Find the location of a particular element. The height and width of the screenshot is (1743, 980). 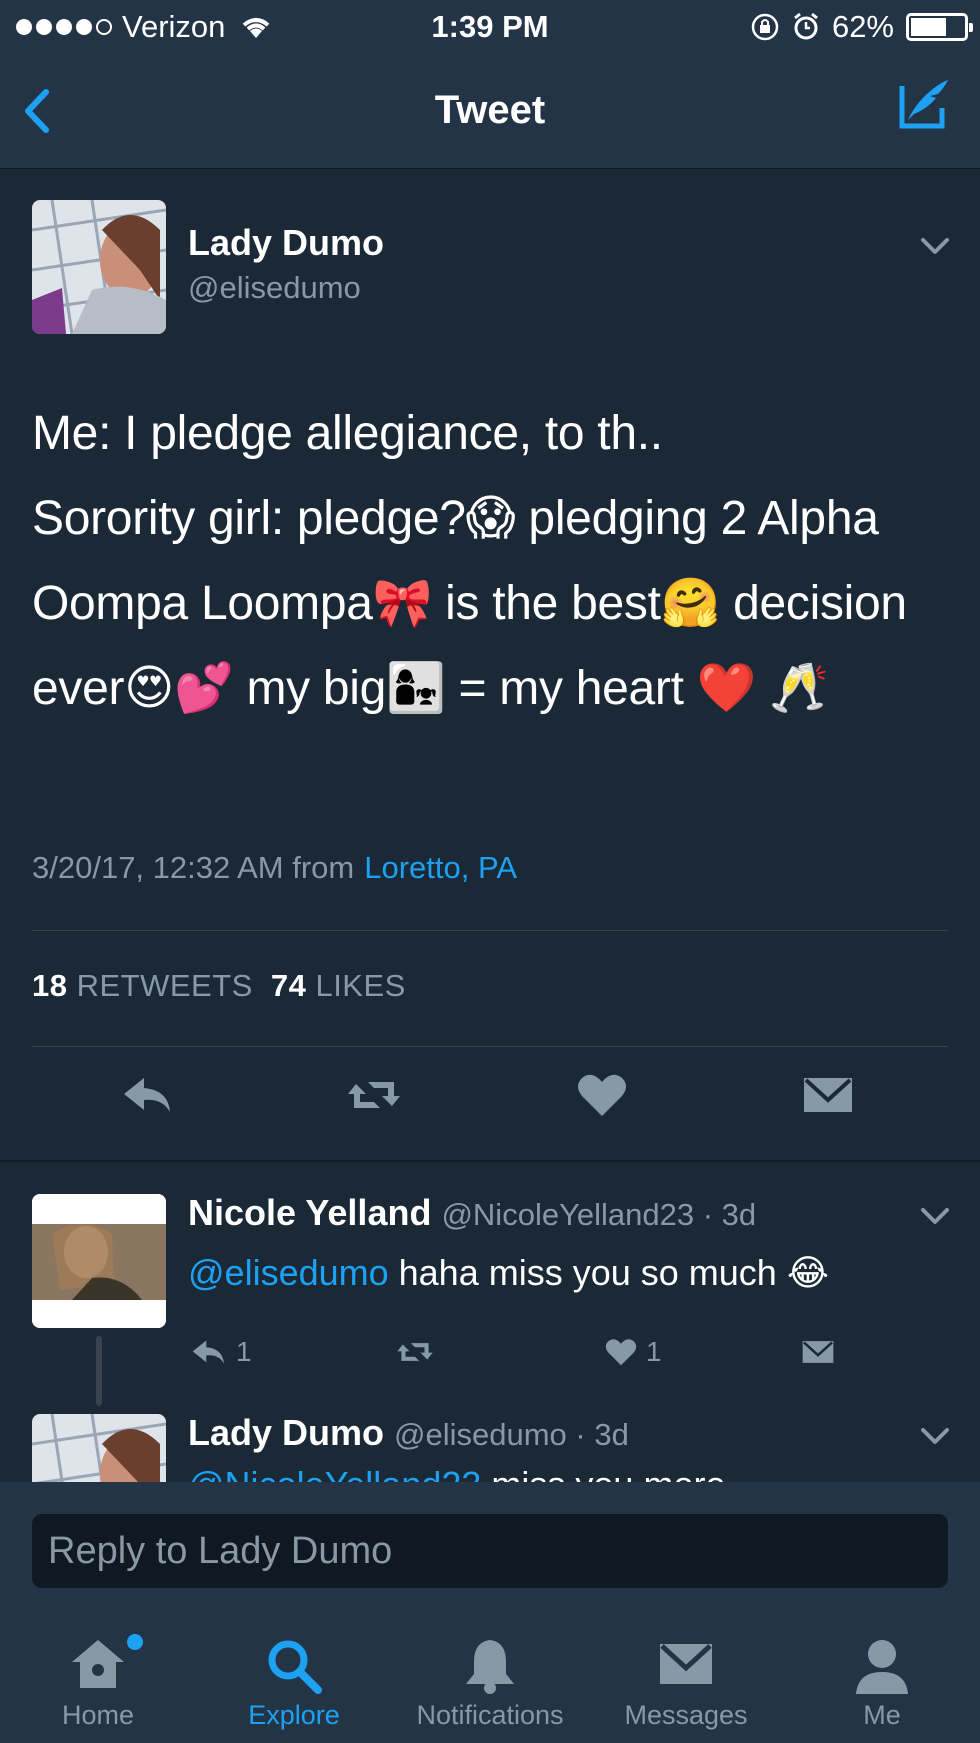

like-action: 1 is located at coordinates (632, 1352).